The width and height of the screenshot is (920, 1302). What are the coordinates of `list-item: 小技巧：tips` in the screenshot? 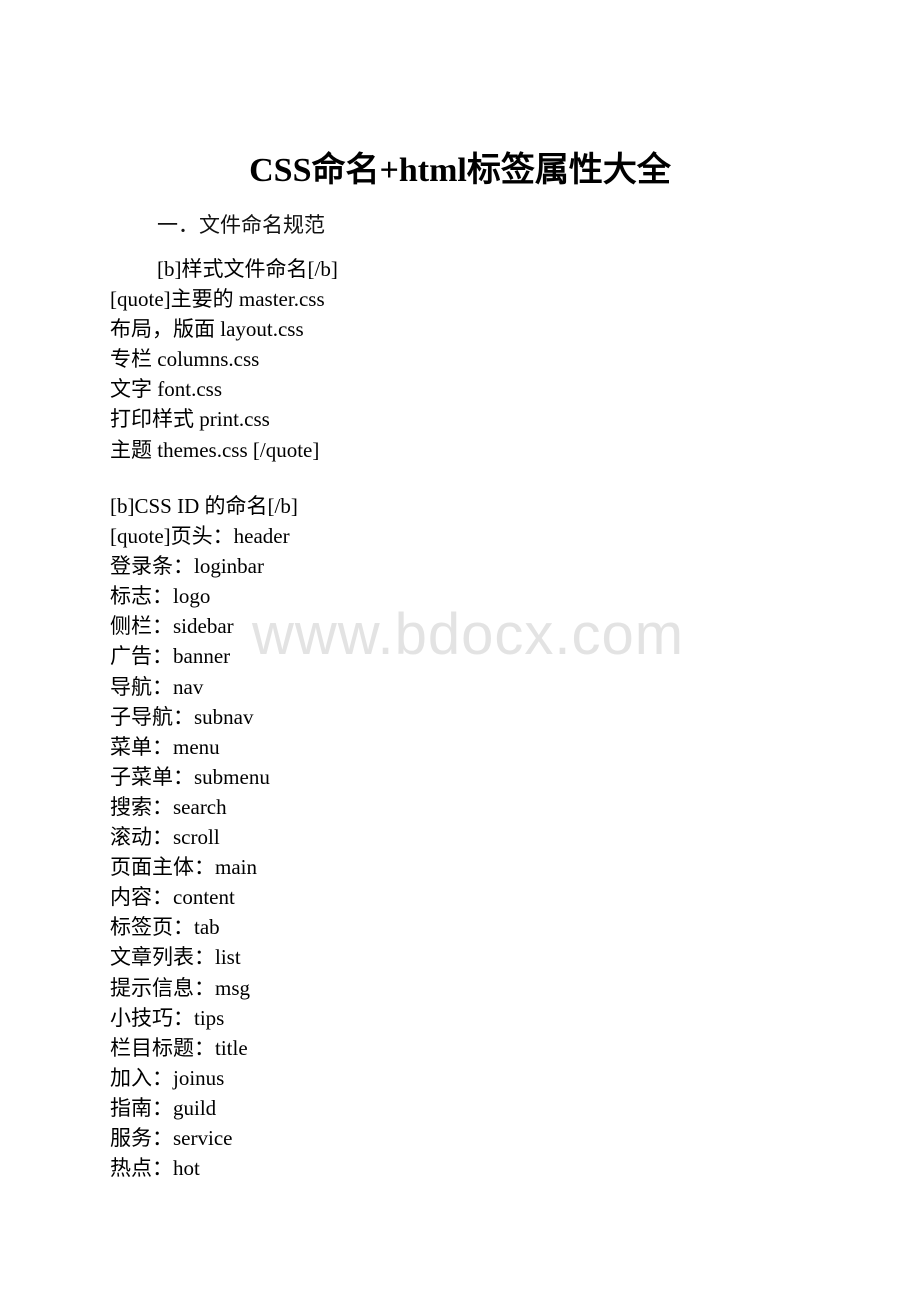 It's located at (167, 1017).